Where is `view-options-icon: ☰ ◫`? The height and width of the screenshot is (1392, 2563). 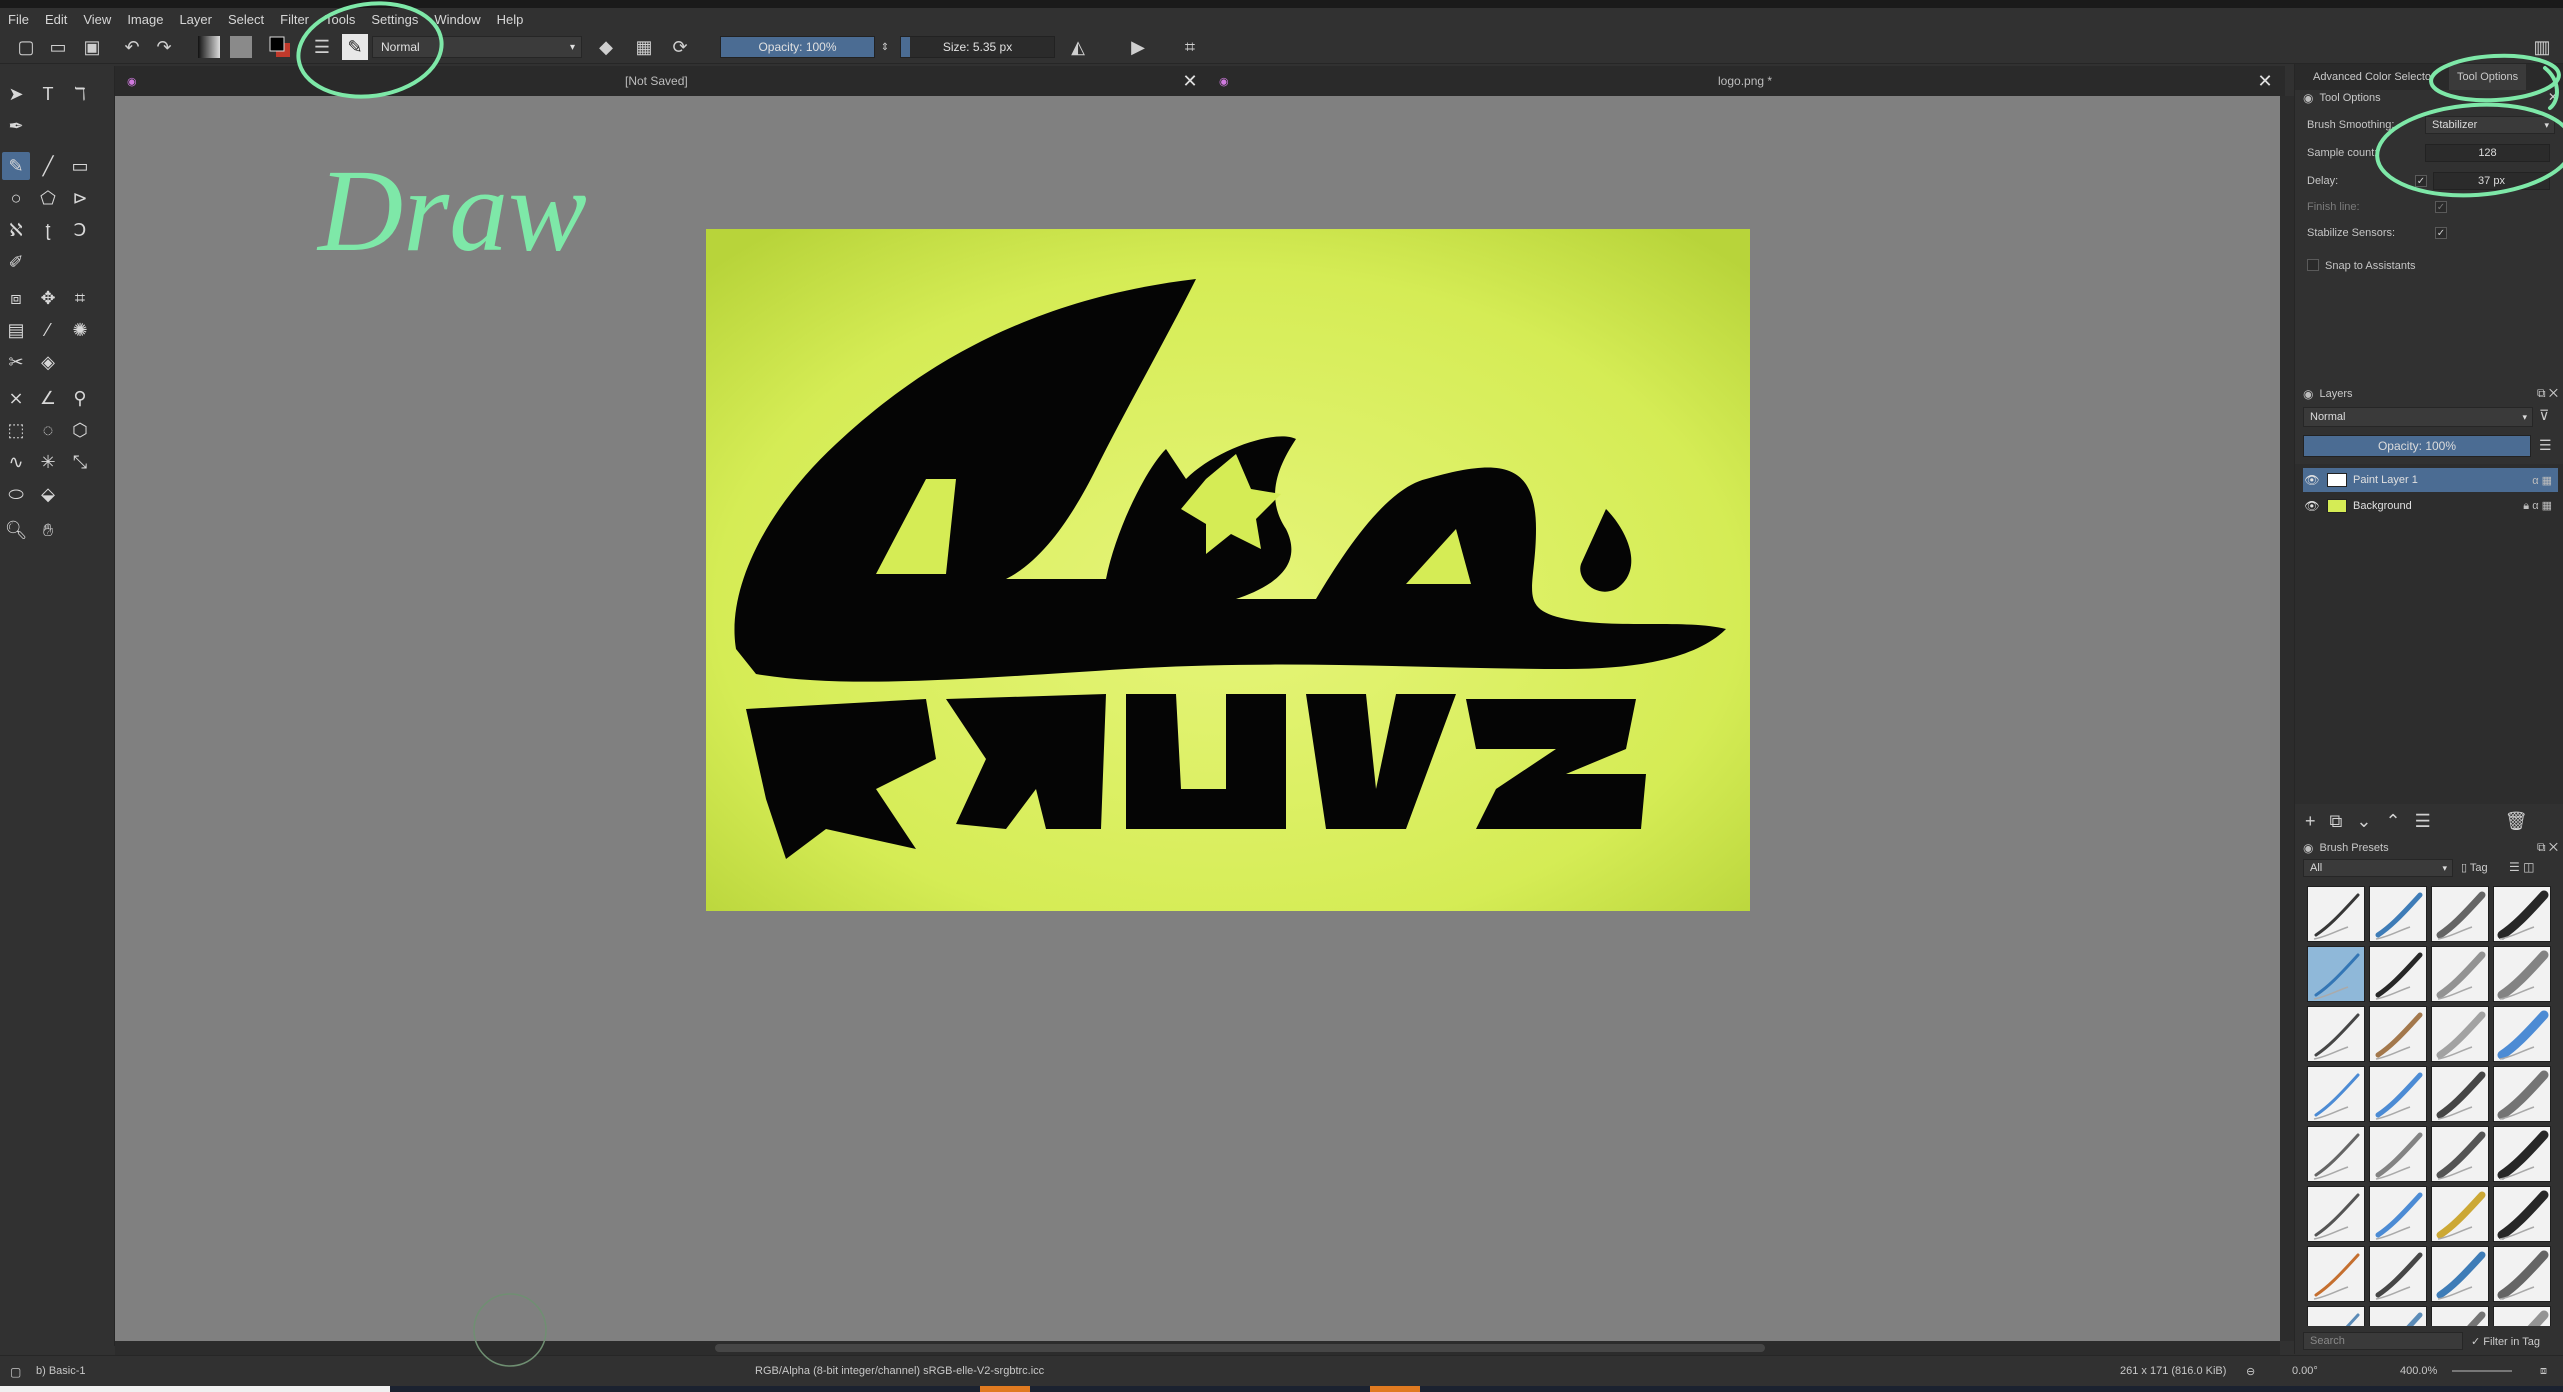
view-options-icon: ☰ ◫ is located at coordinates (2521, 867).